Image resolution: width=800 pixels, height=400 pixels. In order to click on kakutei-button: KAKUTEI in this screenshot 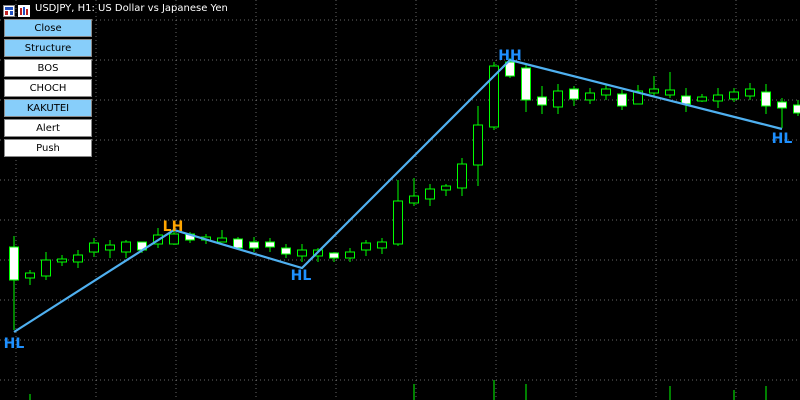, I will do `click(48, 108)`.